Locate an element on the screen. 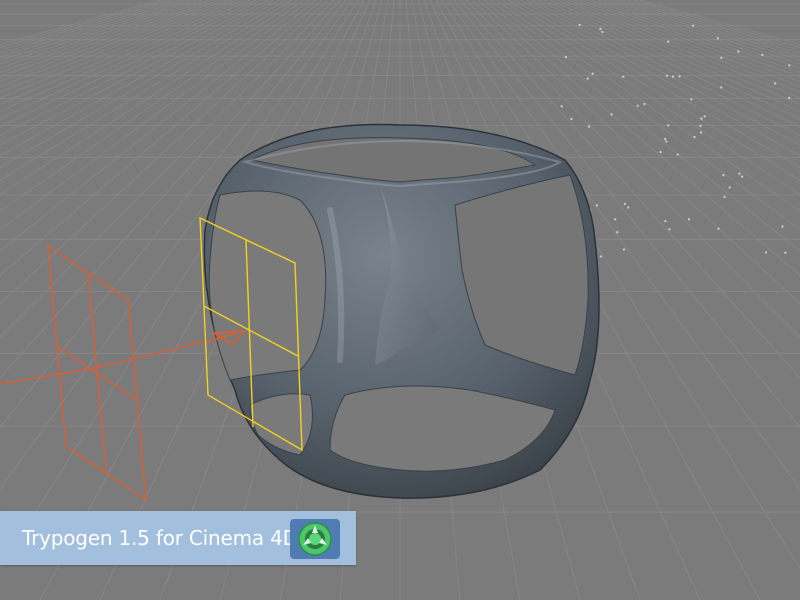 The width and height of the screenshot is (800, 600). light-gizmo is located at coordinates (118, 373).